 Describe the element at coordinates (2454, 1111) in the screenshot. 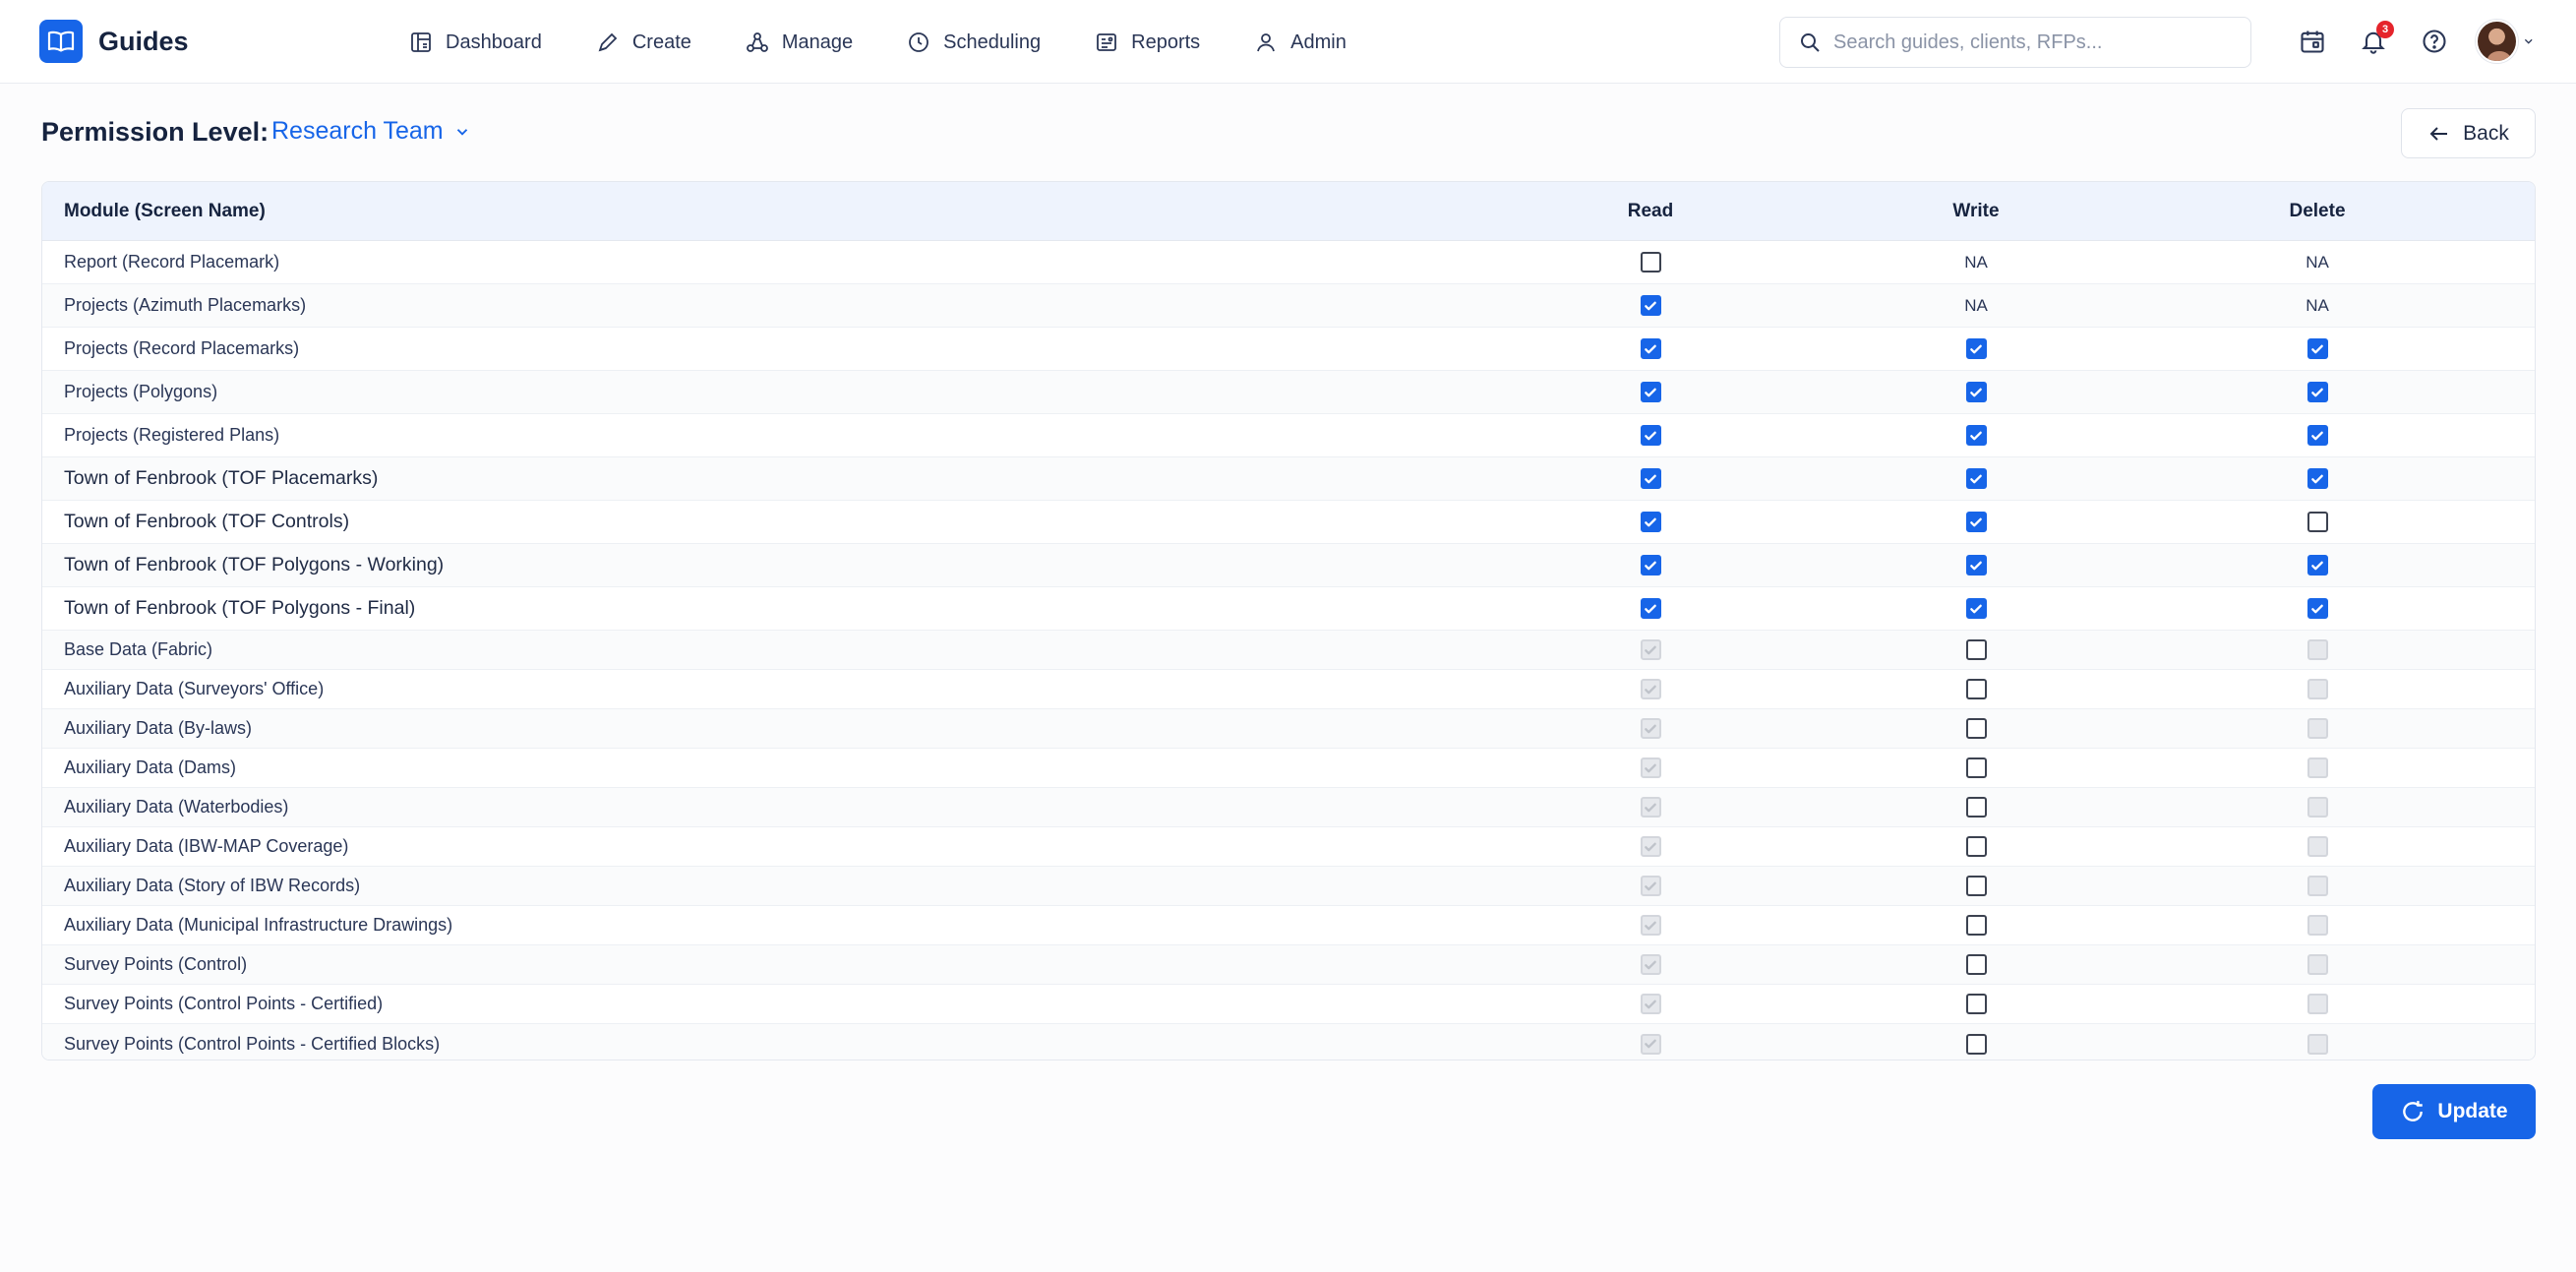

I see `update-button: Update` at that location.